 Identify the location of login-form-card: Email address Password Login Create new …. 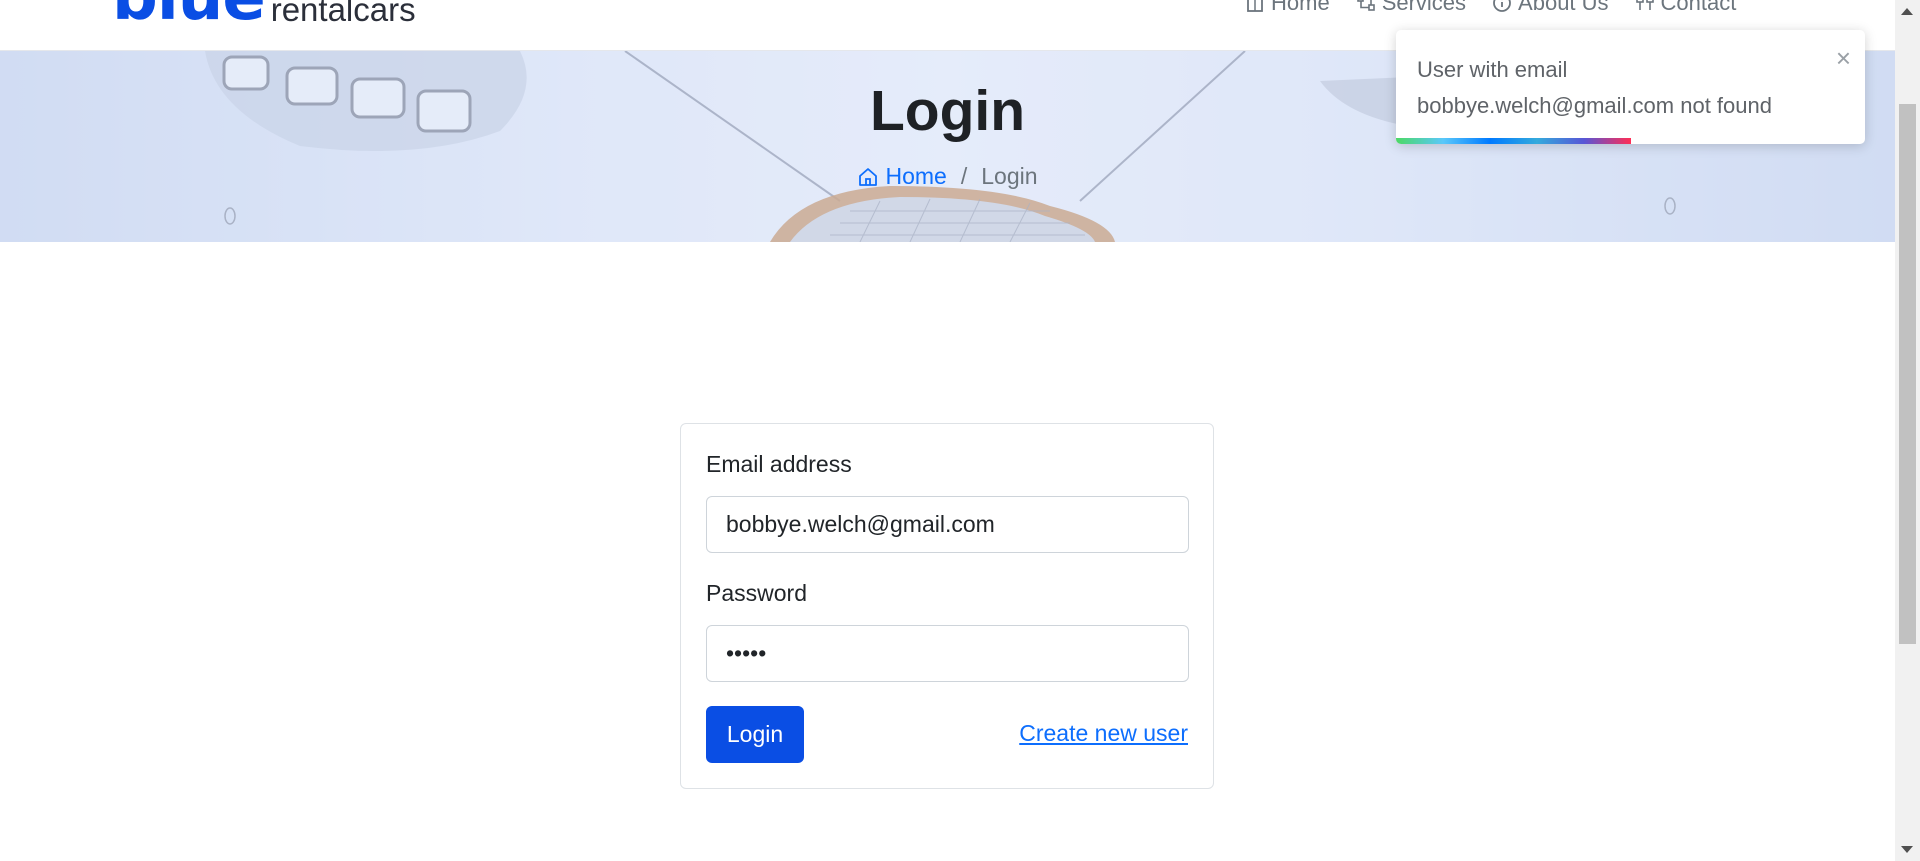
(947, 606).